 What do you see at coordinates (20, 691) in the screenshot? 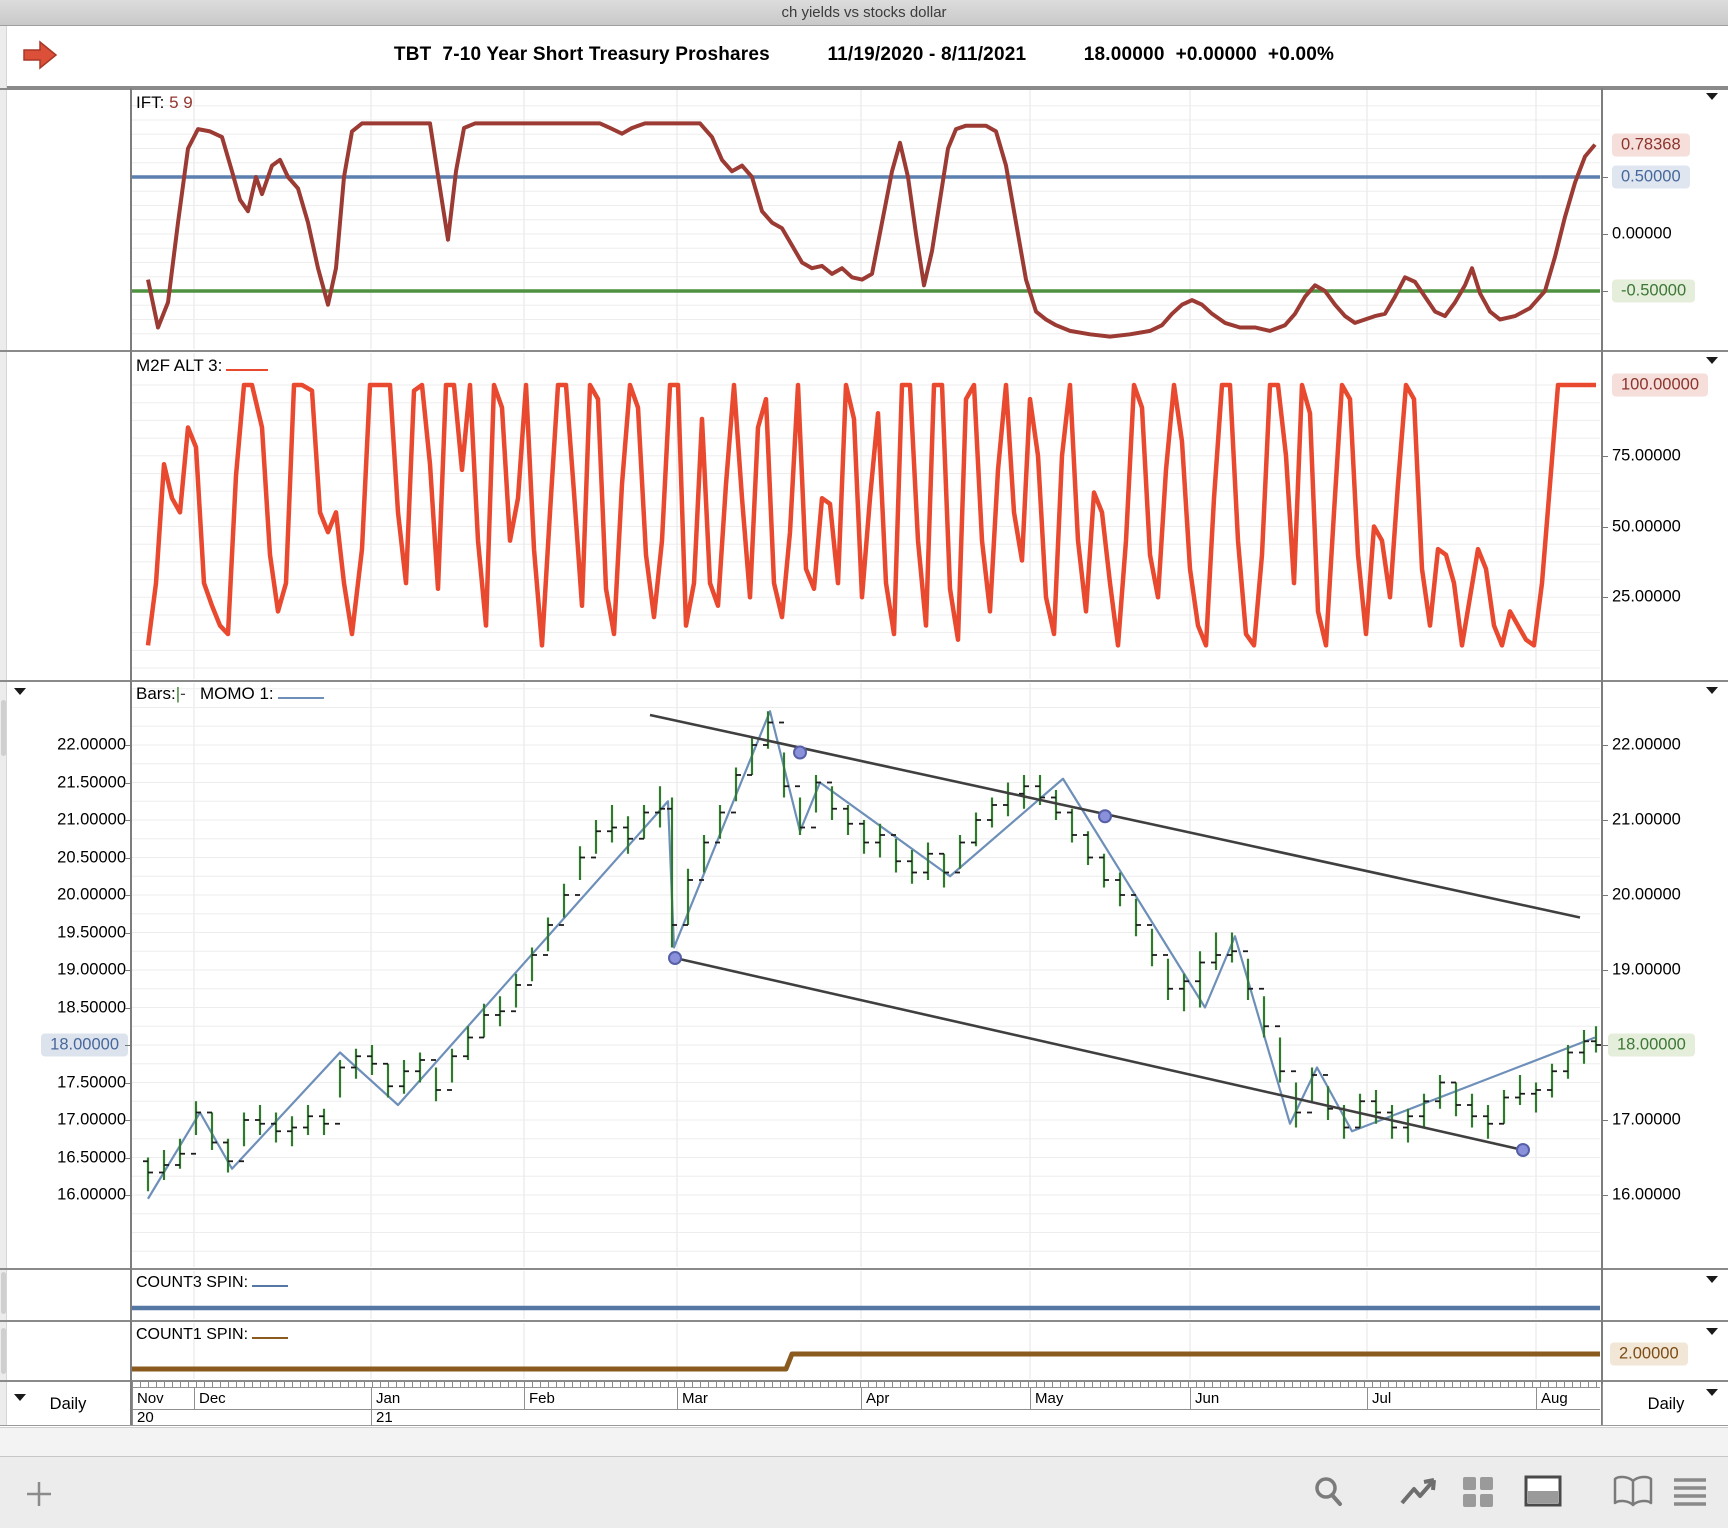
I see `main-panel-caret-icon` at bounding box center [20, 691].